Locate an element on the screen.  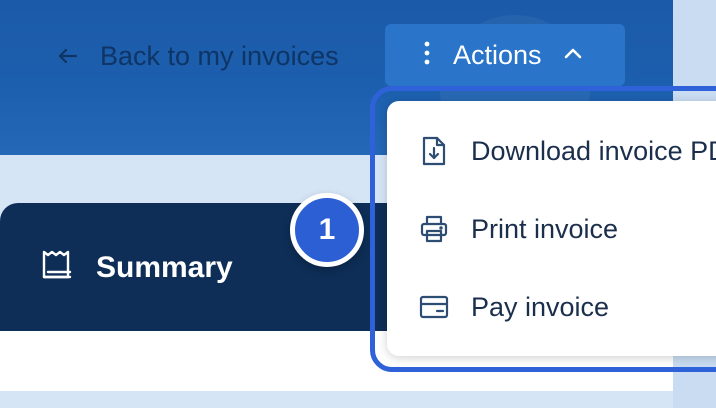
actions-button: Actions is located at coordinates (505, 55).